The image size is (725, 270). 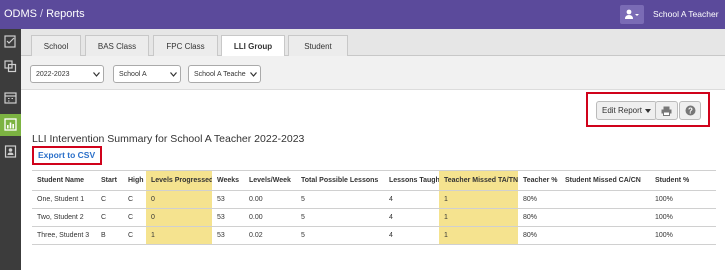 I want to click on edit-report-label: Edit Report, so click(x=622, y=110).